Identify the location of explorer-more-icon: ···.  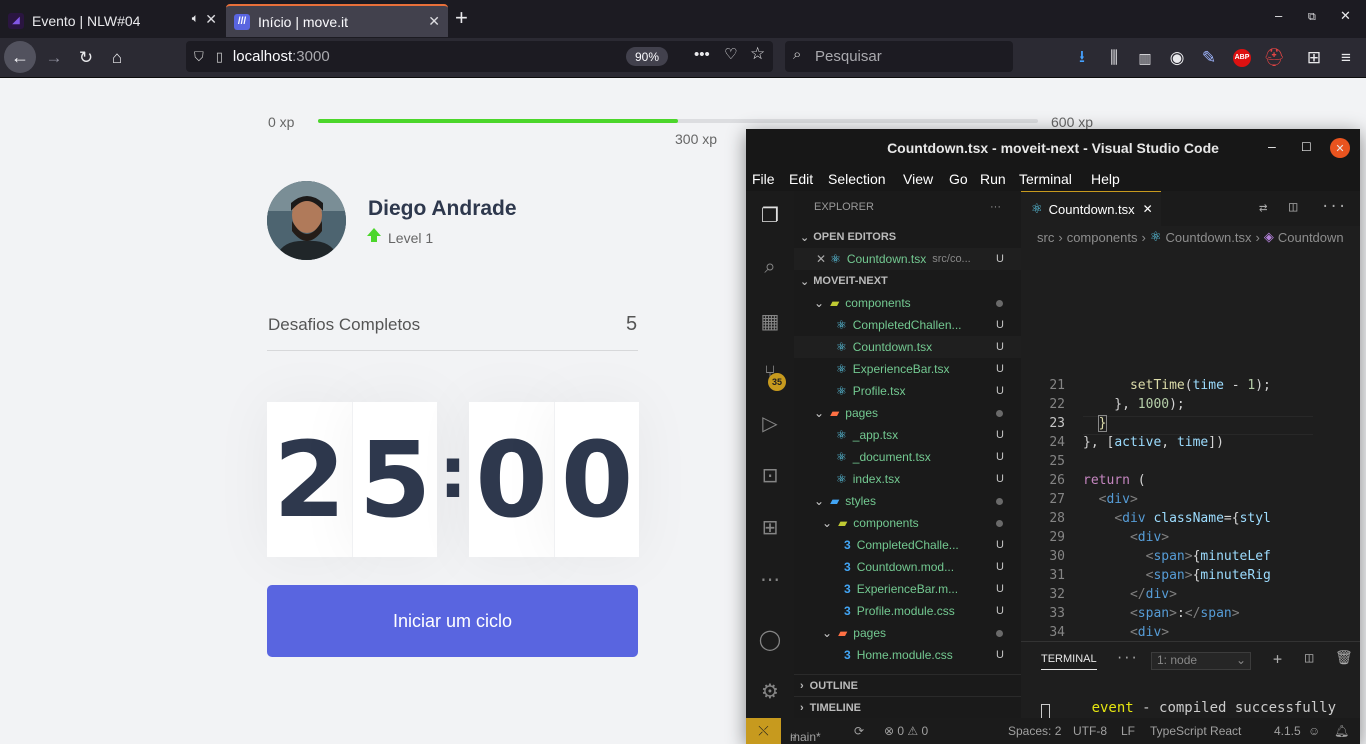
(995, 207).